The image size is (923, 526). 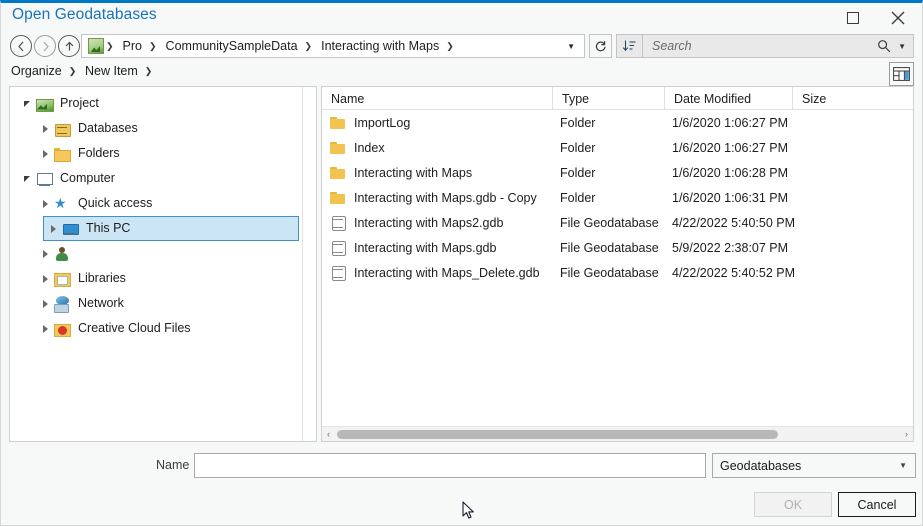 What do you see at coordinates (155, 203) in the screenshot?
I see `tree-item-quick-access: Quick access` at bounding box center [155, 203].